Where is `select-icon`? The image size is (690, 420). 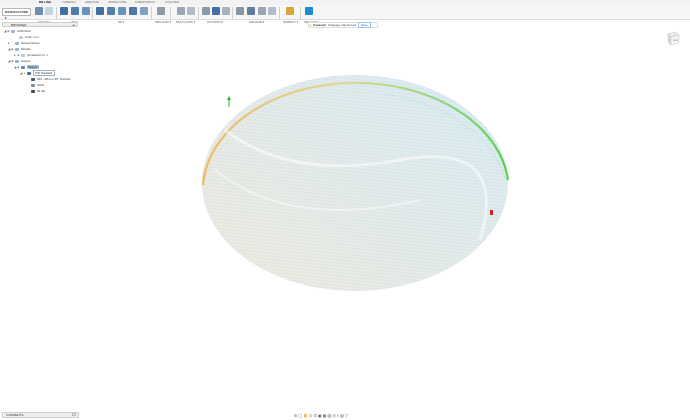 select-icon is located at coordinates (309, 11).